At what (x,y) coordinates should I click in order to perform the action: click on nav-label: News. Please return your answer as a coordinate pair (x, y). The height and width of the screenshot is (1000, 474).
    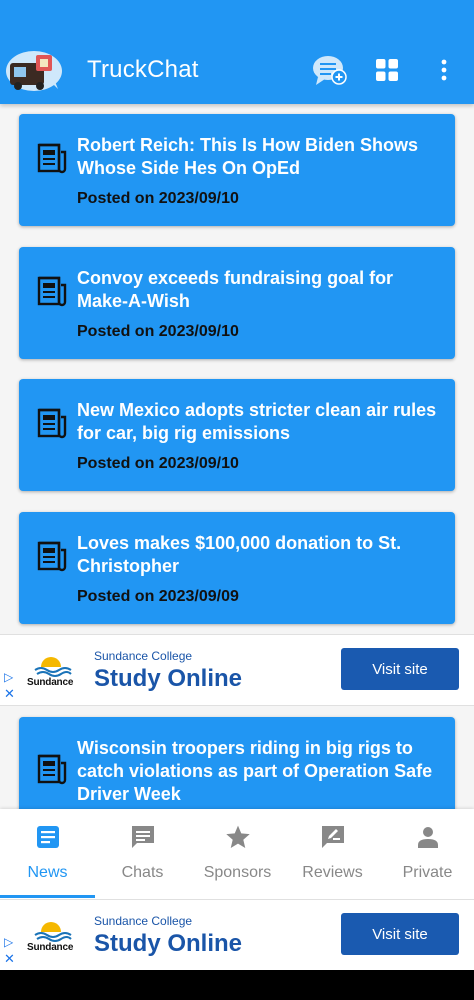
    Looking at the image, I should click on (47, 872).